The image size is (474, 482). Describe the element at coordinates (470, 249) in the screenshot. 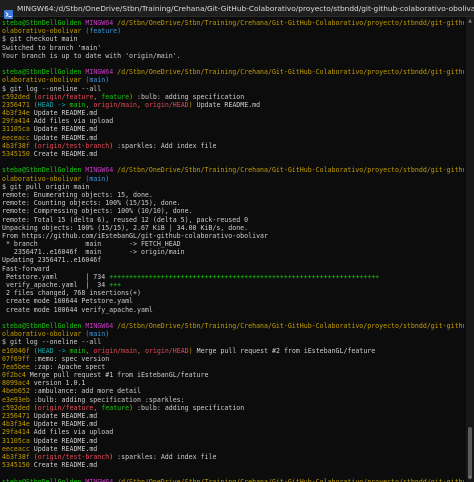

I see `vertical-scrollbar: ▲ ▼` at that location.